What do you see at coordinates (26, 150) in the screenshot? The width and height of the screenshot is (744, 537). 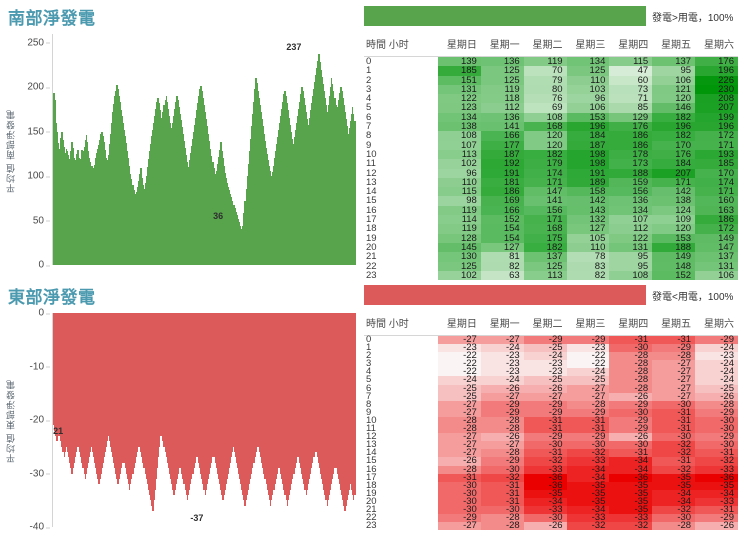 I see `south-y-axis-ticks: 250 200 150 100 50 0` at bounding box center [26, 150].